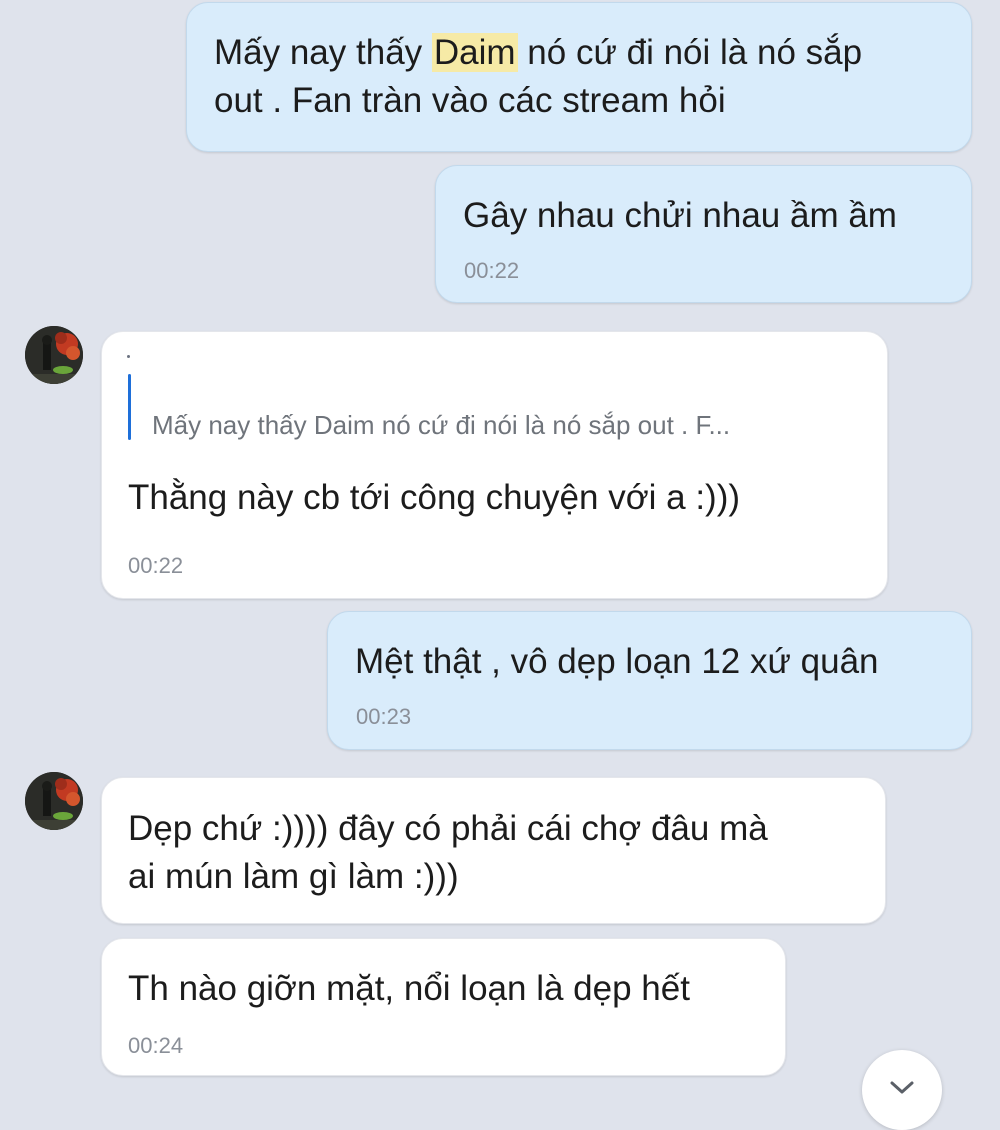  What do you see at coordinates (617, 661) in the screenshot?
I see `message-text: Mệt thật , vô dẹp loạn 12 xứ quân` at bounding box center [617, 661].